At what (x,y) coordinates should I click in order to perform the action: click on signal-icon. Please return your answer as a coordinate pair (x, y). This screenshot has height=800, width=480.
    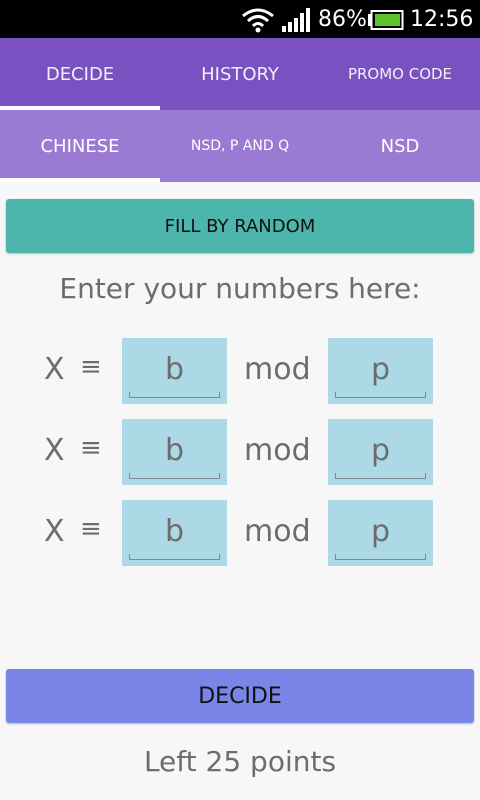
    Looking at the image, I should click on (296, 20).